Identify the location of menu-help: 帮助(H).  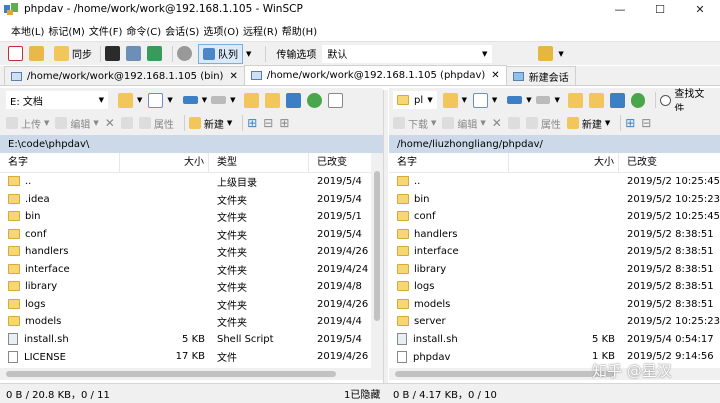
(299, 30).